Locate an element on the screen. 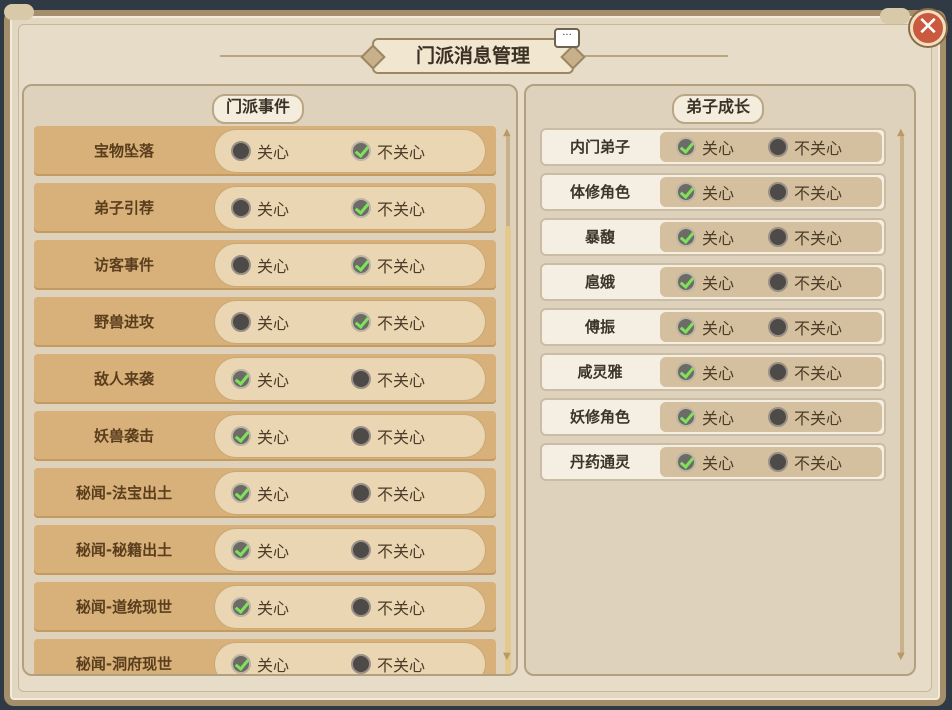 The image size is (952, 710). chat-bubble-icon: ··· is located at coordinates (567, 38).